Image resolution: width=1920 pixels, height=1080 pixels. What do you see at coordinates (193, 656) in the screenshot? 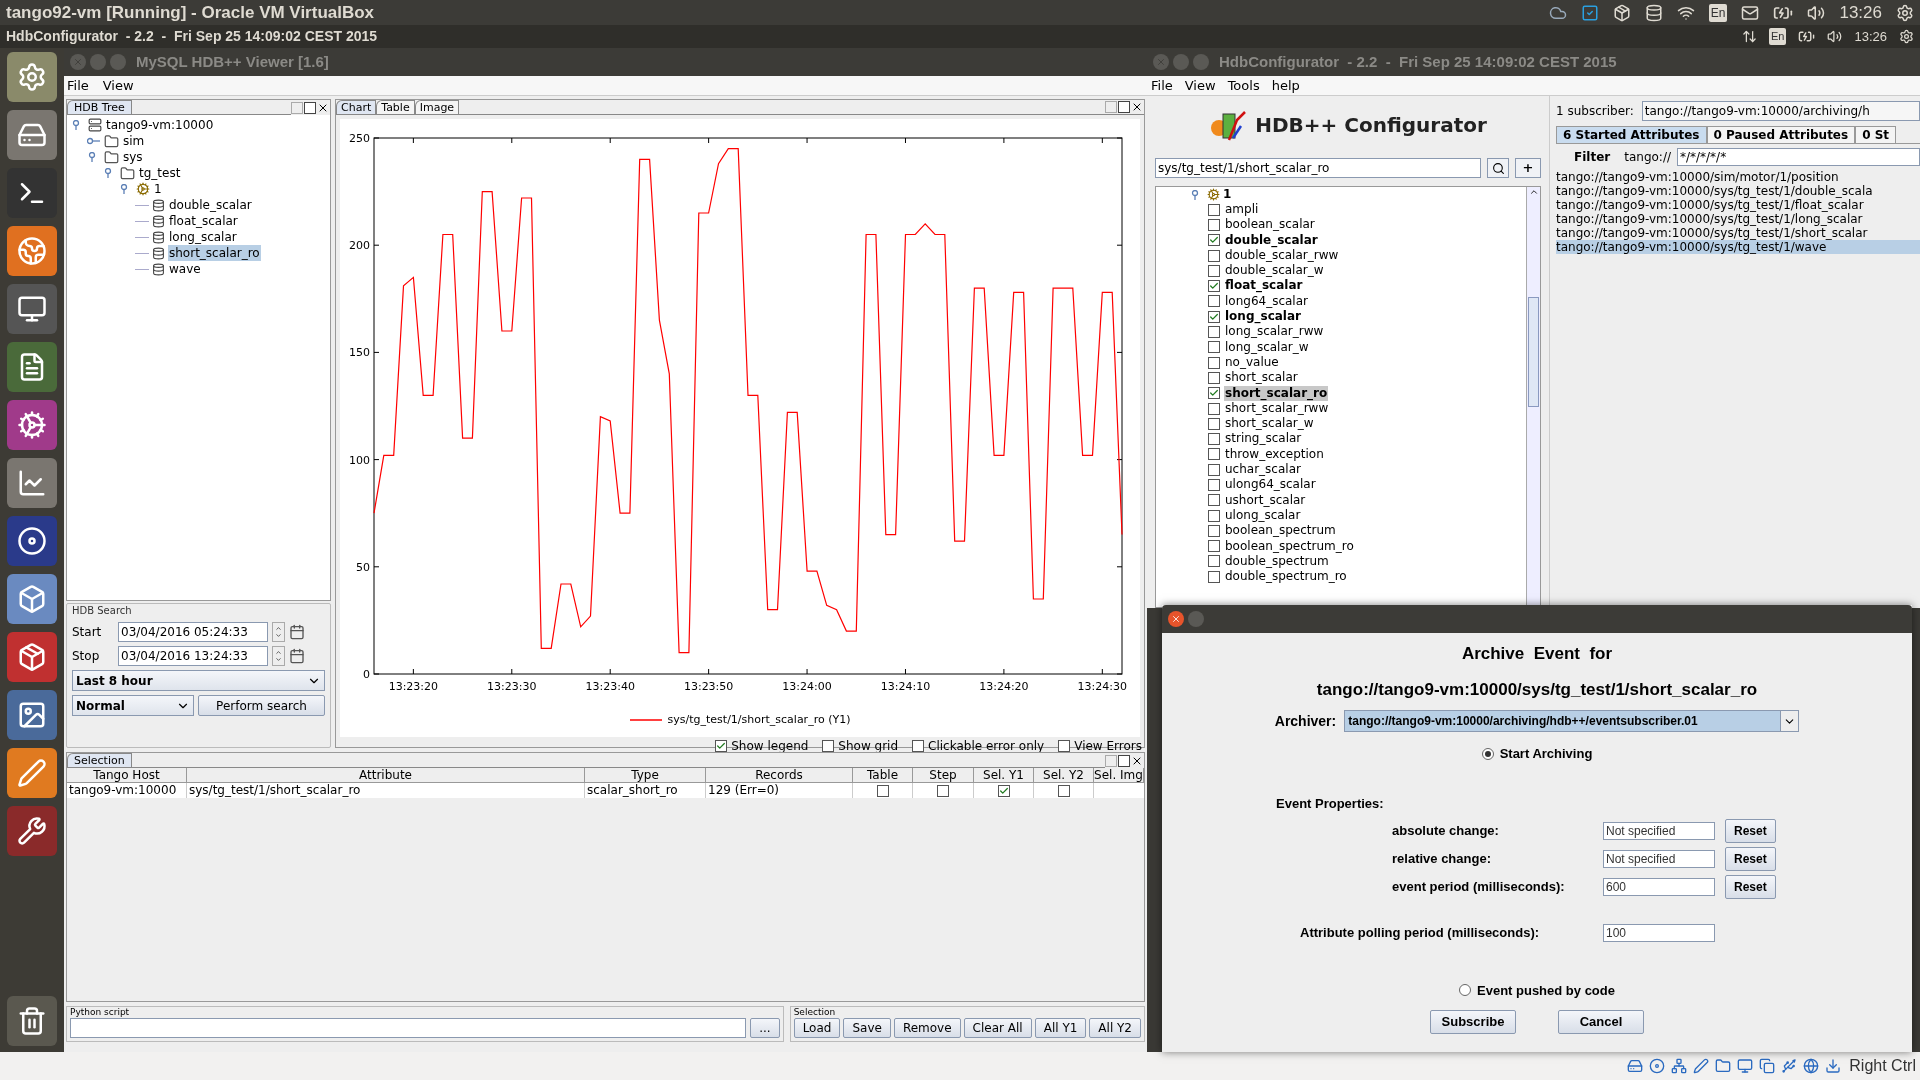
I see `date-field: 03/04/2016 13:24:33` at bounding box center [193, 656].